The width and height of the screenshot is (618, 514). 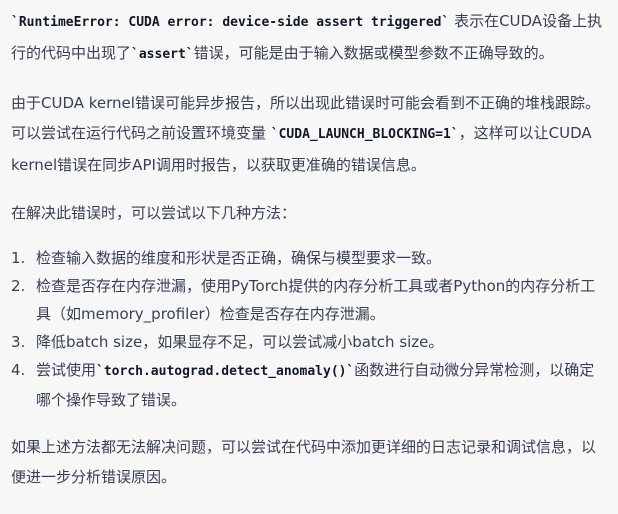 What do you see at coordinates (154, 213) in the screenshot?
I see `paragraph-methods-intro: 在解决此错误时，可以尝试以下几种方法：` at bounding box center [154, 213].